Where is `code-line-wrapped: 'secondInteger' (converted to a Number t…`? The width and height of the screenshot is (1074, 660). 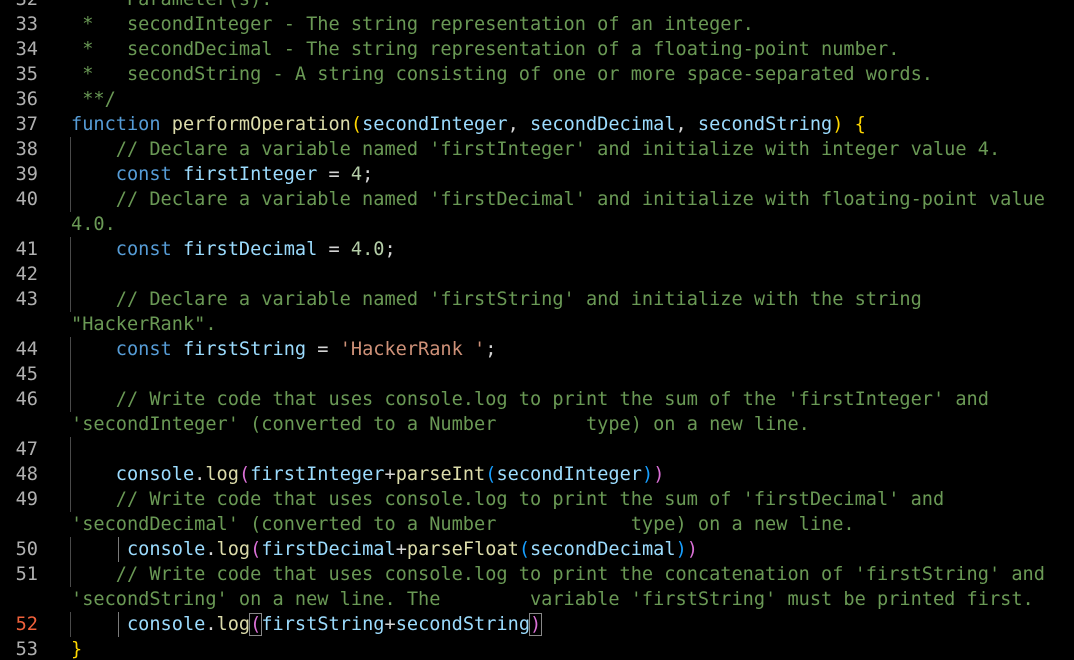 code-line-wrapped: 'secondInteger' (converted to a Number t… is located at coordinates (537, 424).